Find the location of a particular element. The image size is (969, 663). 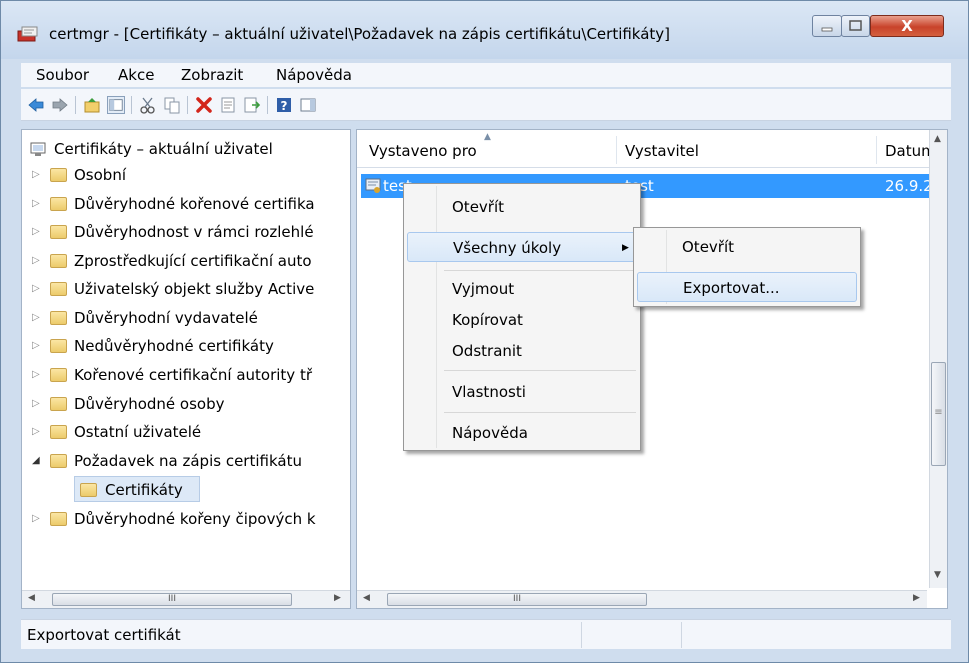

tree-item-label: Osobní is located at coordinates (100, 175).